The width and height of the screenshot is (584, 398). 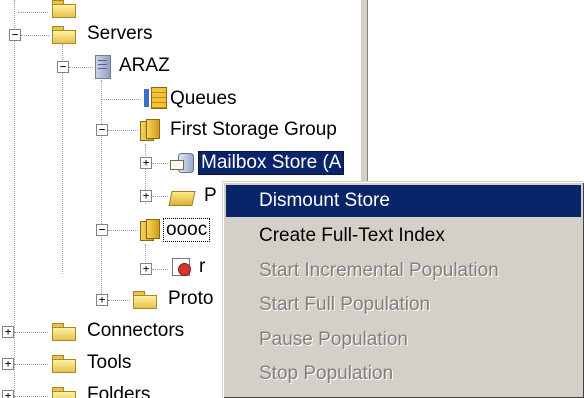 What do you see at coordinates (333, 339) in the screenshot?
I see `menu-item-pause-population: Pause Population` at bounding box center [333, 339].